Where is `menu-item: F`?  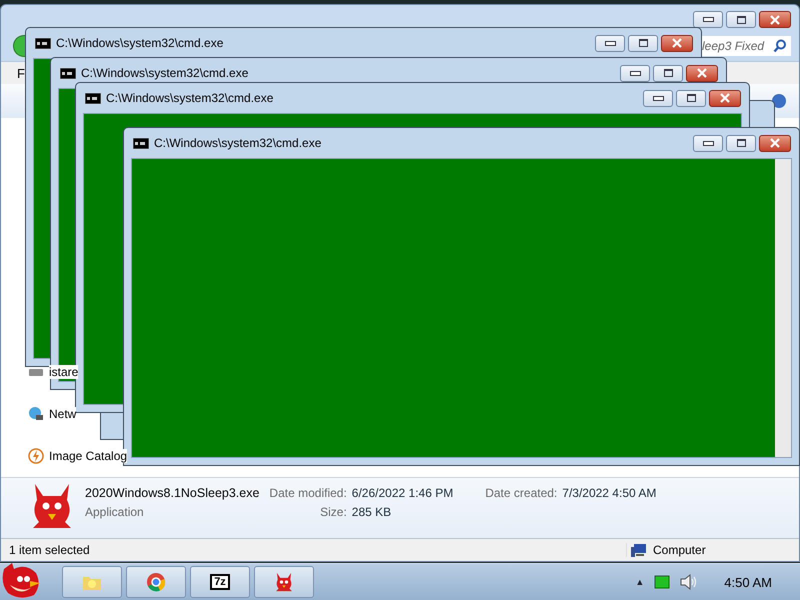 menu-item: F is located at coordinates (21, 73).